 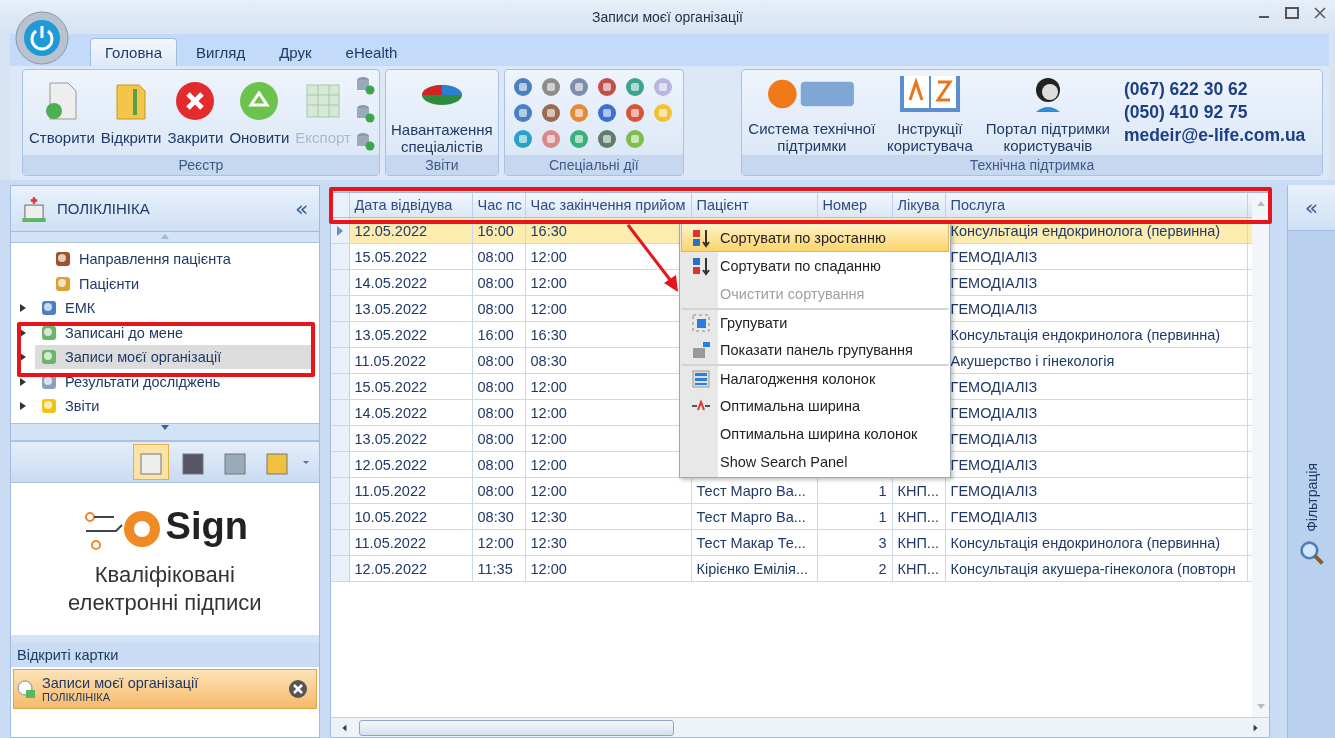 What do you see at coordinates (131, 112) in the screenshot?
I see `ribbon-button: Відкрити` at bounding box center [131, 112].